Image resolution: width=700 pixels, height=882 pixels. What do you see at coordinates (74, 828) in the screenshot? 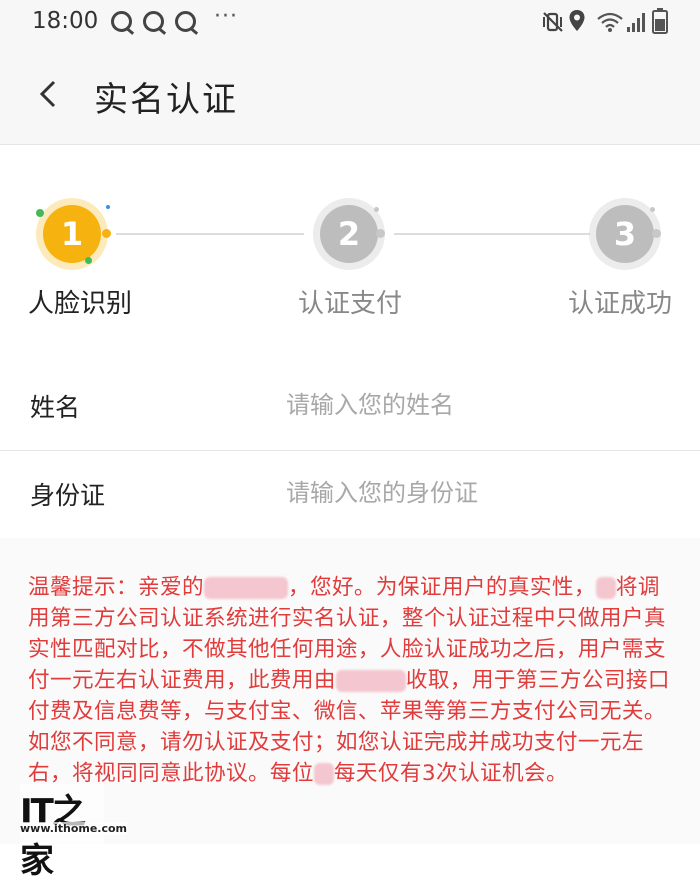
I see `ithome-url: www.ithome.com` at bounding box center [74, 828].